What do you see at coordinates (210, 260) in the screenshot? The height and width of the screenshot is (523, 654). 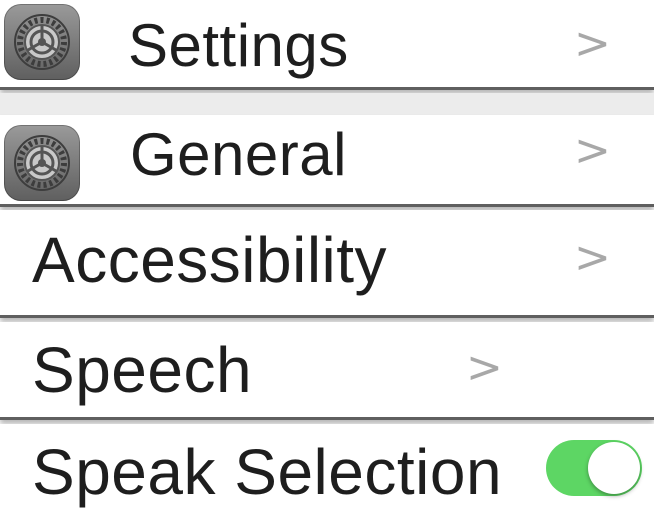 I see `accessibility-label: Accessibility` at bounding box center [210, 260].